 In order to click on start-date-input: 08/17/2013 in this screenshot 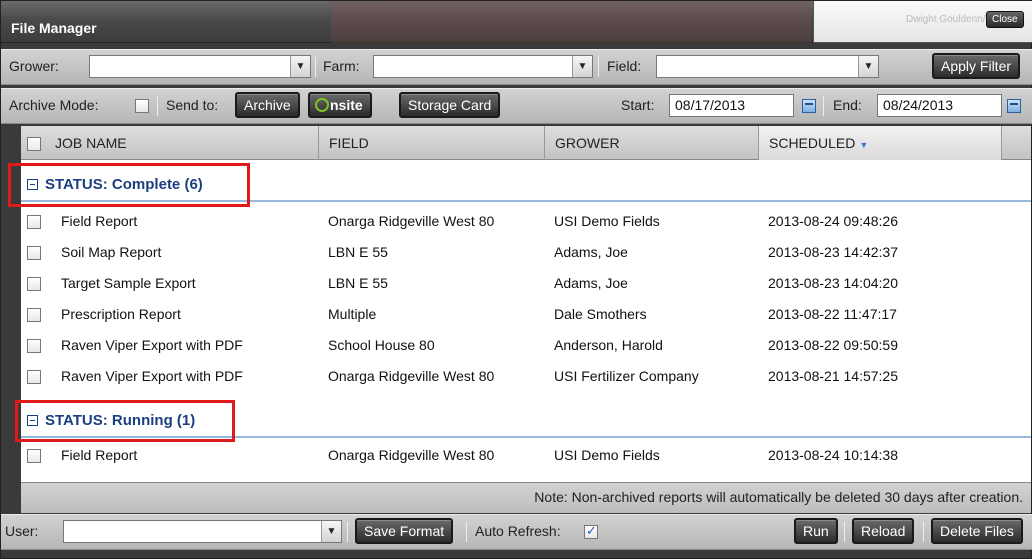, I will do `click(731, 105)`.